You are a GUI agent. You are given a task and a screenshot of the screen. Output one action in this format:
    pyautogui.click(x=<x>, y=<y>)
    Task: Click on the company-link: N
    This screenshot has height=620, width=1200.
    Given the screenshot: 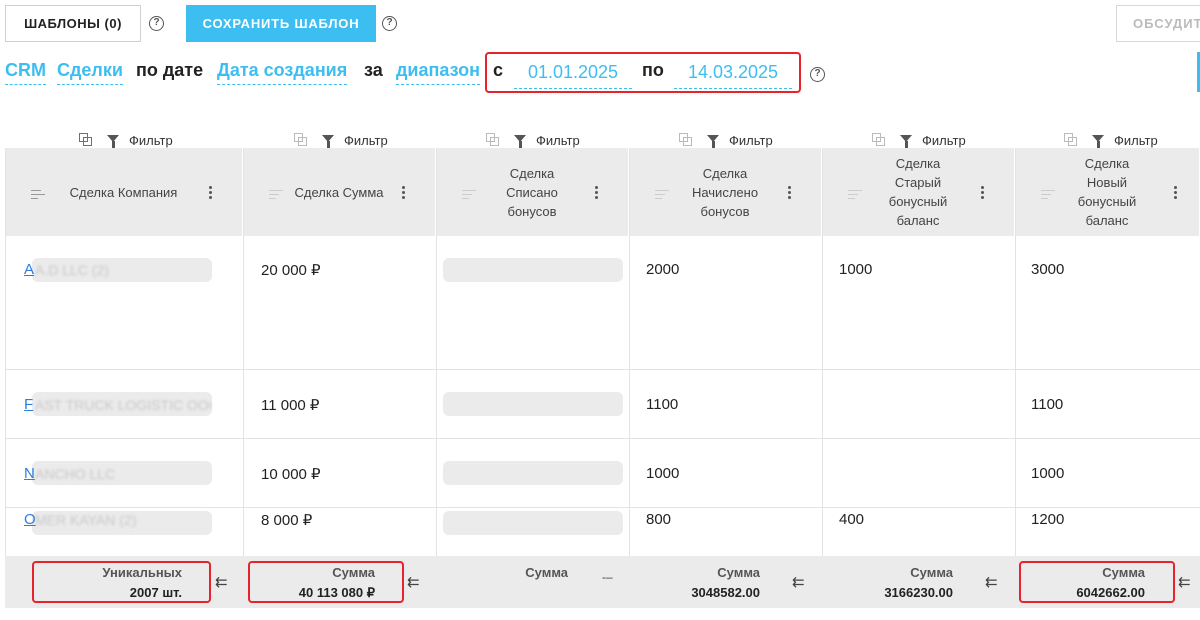 What is the action you would take?
    pyautogui.click(x=29, y=473)
    